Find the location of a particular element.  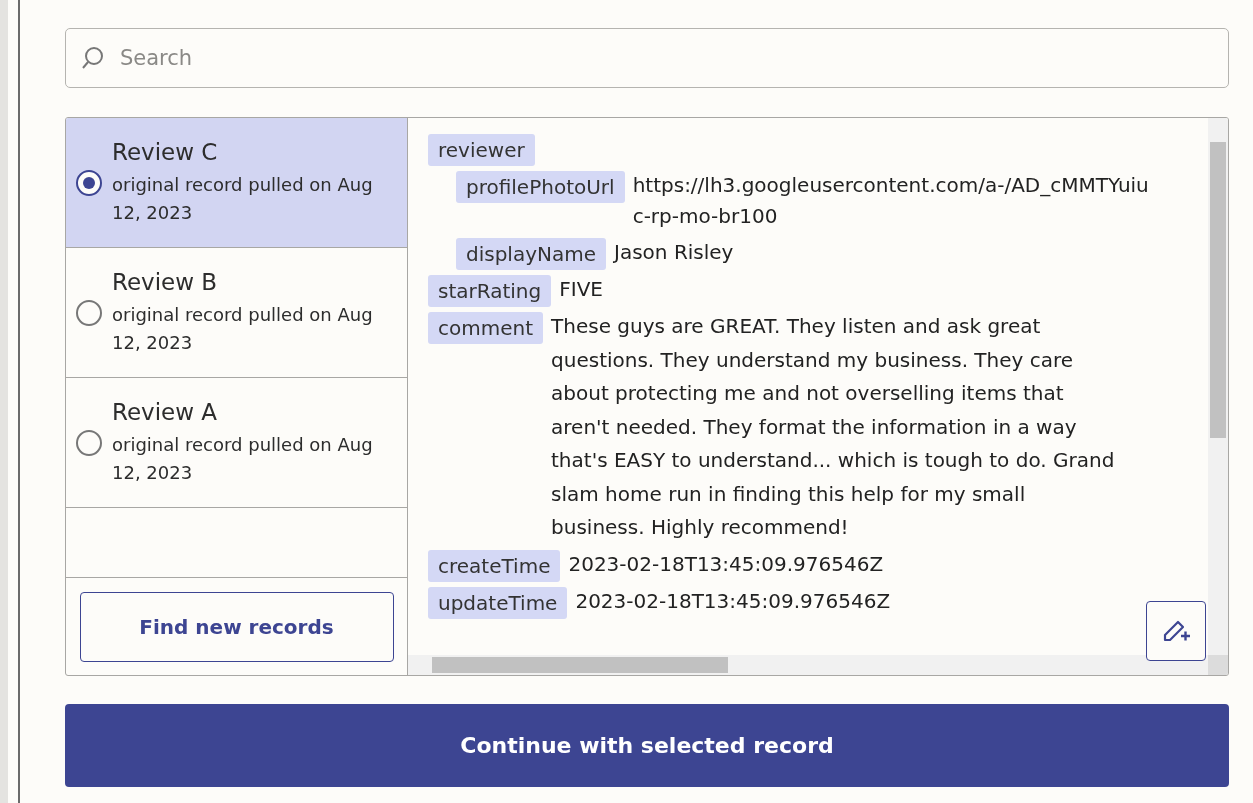

field-value: Jason Risley is located at coordinates (674, 252).